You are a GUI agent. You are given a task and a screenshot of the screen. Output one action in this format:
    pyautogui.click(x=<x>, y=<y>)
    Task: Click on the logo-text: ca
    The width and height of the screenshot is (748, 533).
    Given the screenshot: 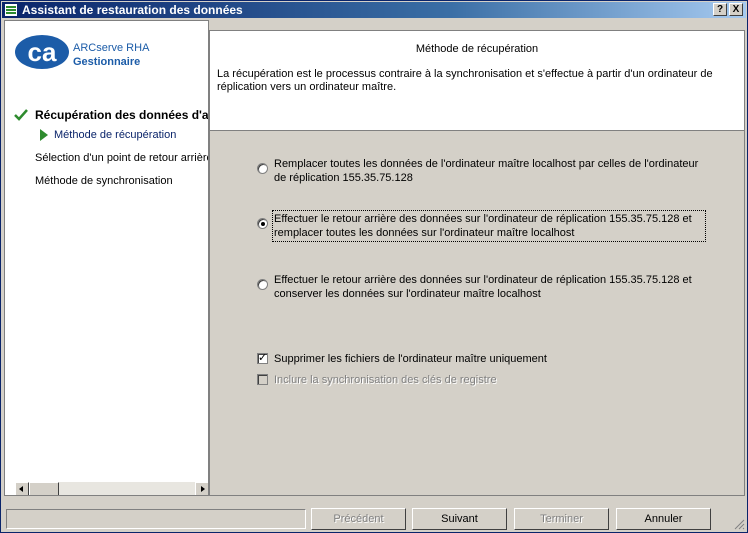 What is the action you would take?
    pyautogui.click(x=42, y=52)
    